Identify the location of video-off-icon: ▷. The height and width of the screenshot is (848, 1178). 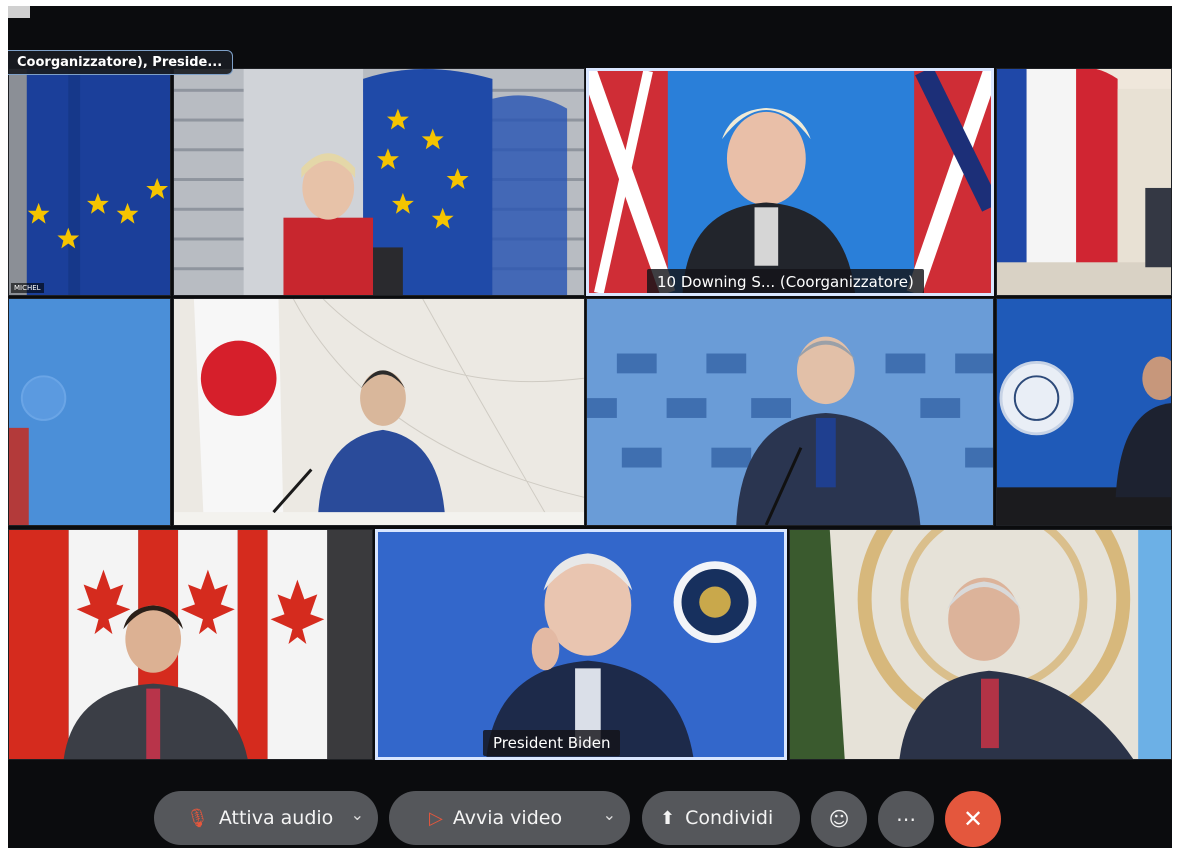
(436, 818).